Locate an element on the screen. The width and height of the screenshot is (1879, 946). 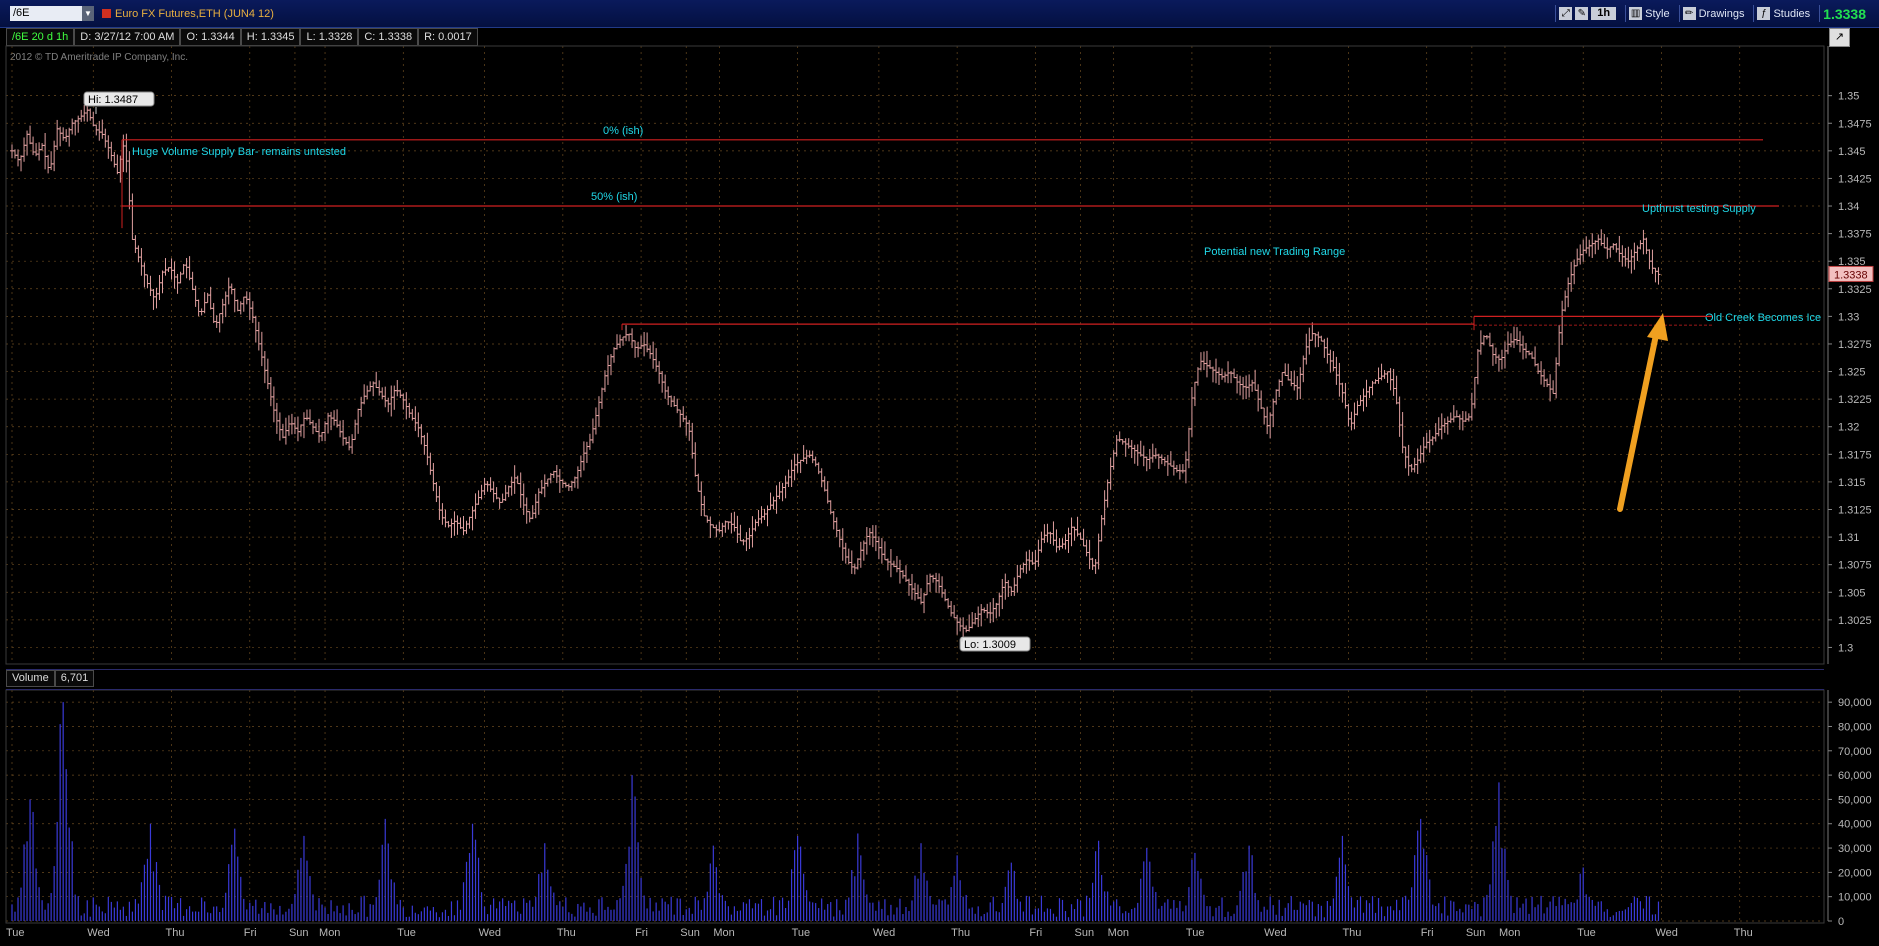
volume-value: 6,701 is located at coordinates (74, 678).